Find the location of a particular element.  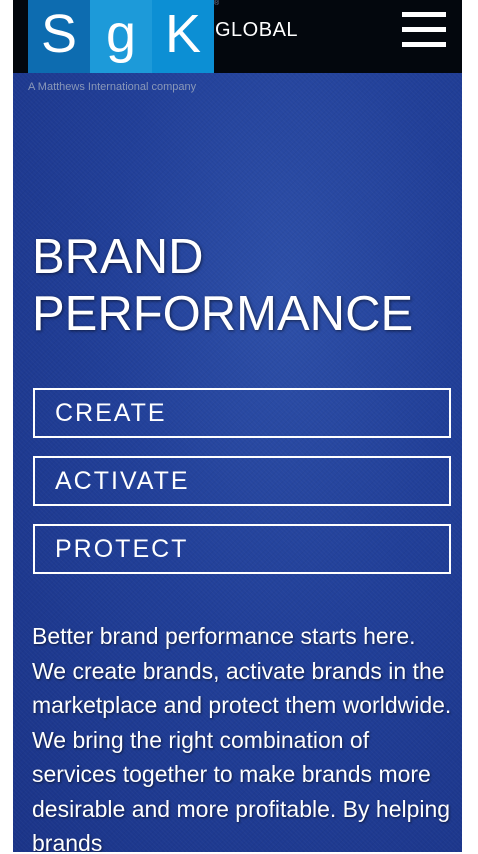

logo-letter-g: g is located at coordinates (121, 36).